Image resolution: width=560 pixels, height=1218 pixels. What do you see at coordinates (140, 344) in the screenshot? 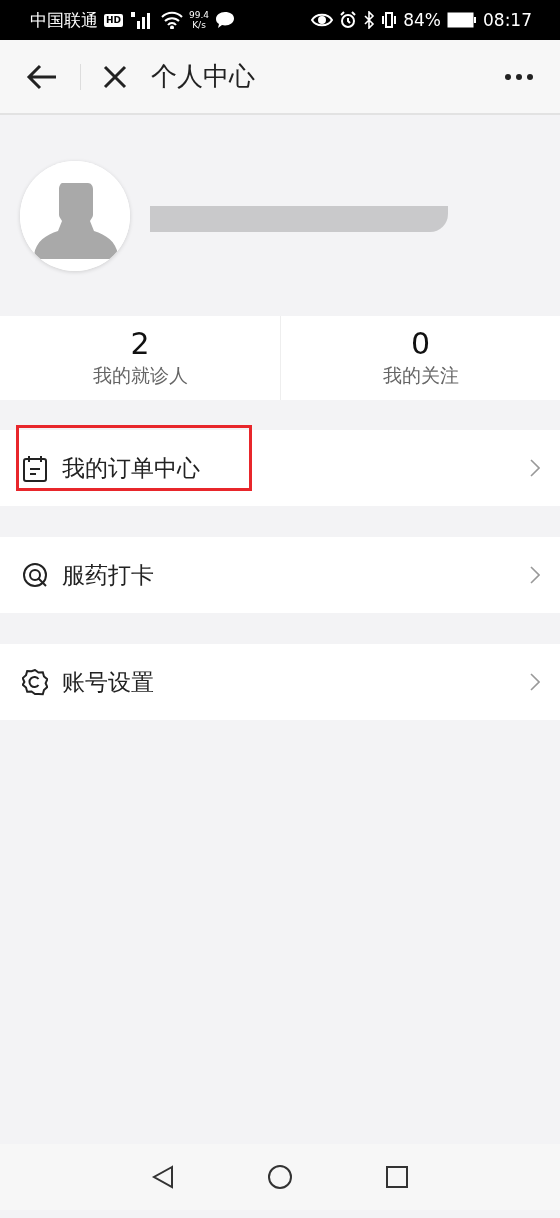
I see `stat-value: 2` at bounding box center [140, 344].